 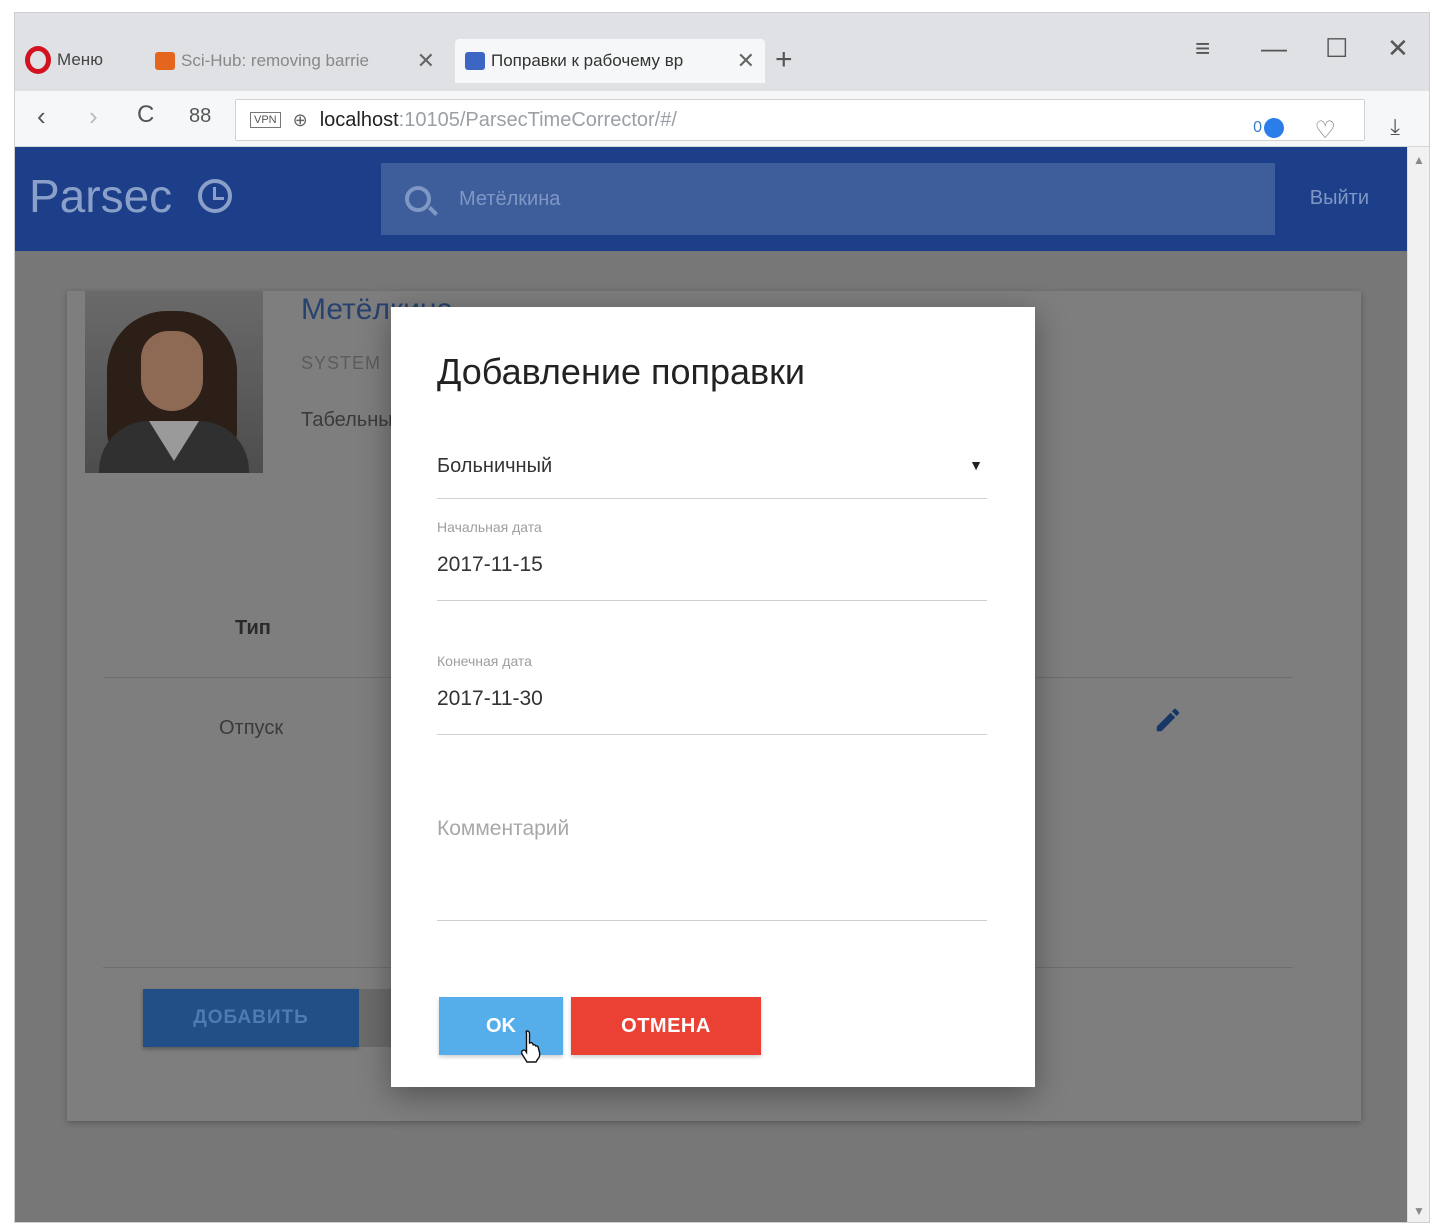 What do you see at coordinates (200, 116) in the screenshot?
I see `speed-dial-icon: 88` at bounding box center [200, 116].